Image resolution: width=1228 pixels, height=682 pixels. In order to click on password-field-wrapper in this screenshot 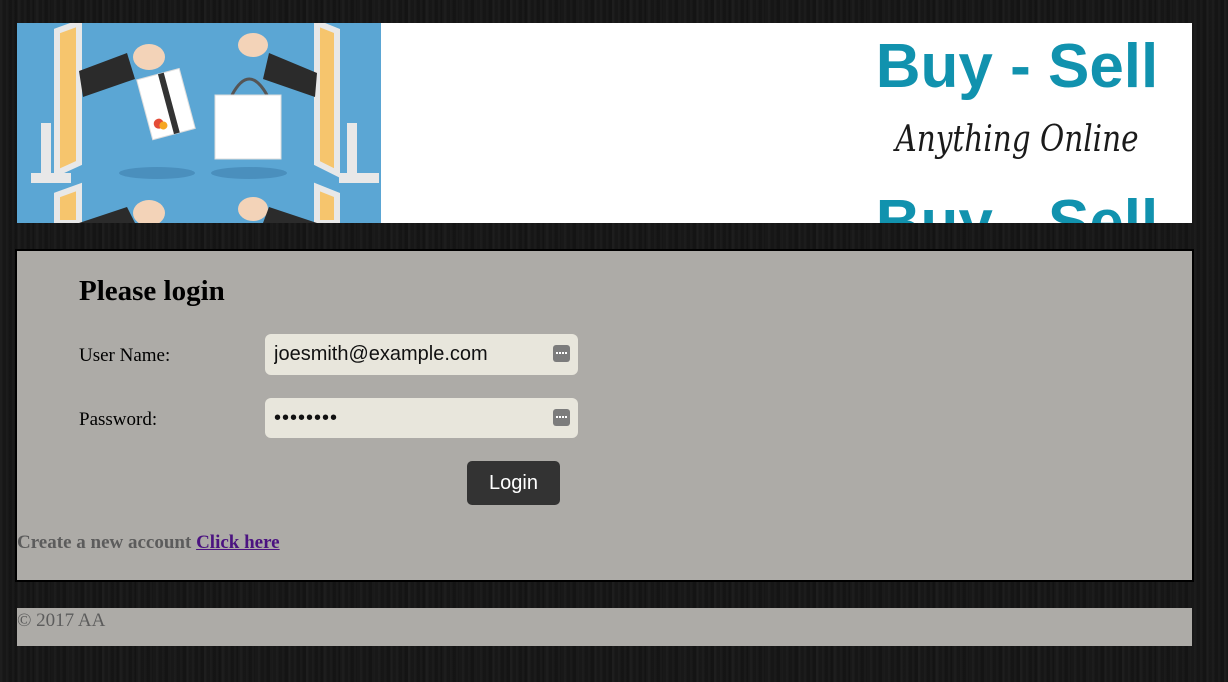, I will do `click(421, 418)`.